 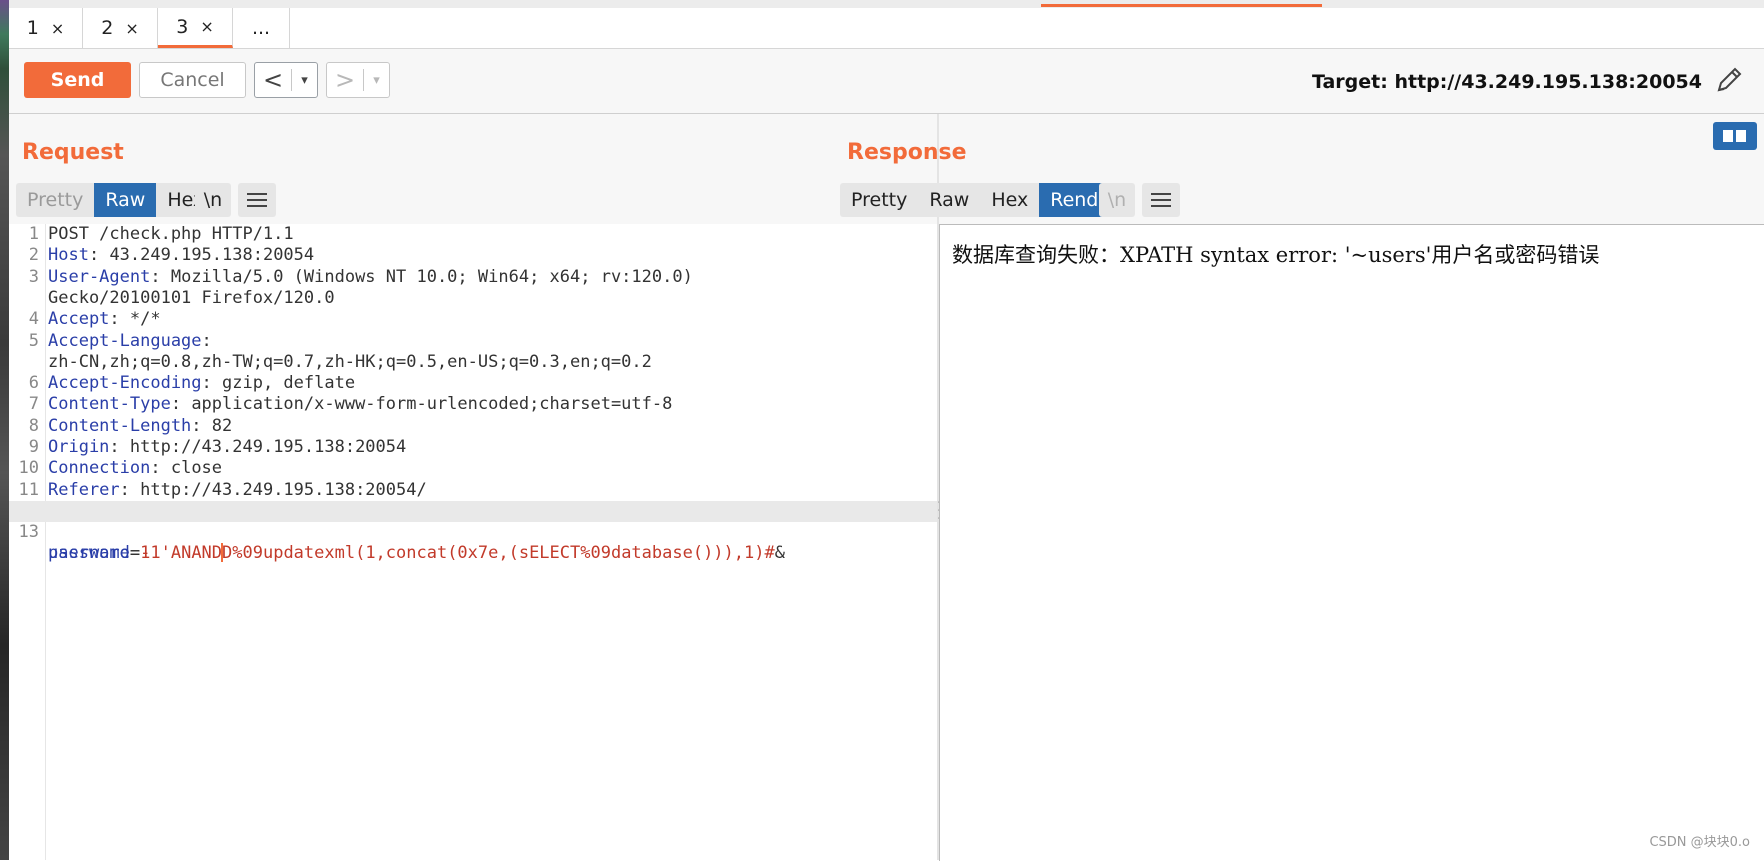 What do you see at coordinates (109, 404) in the screenshot?
I see `header-name: Content-Type` at bounding box center [109, 404].